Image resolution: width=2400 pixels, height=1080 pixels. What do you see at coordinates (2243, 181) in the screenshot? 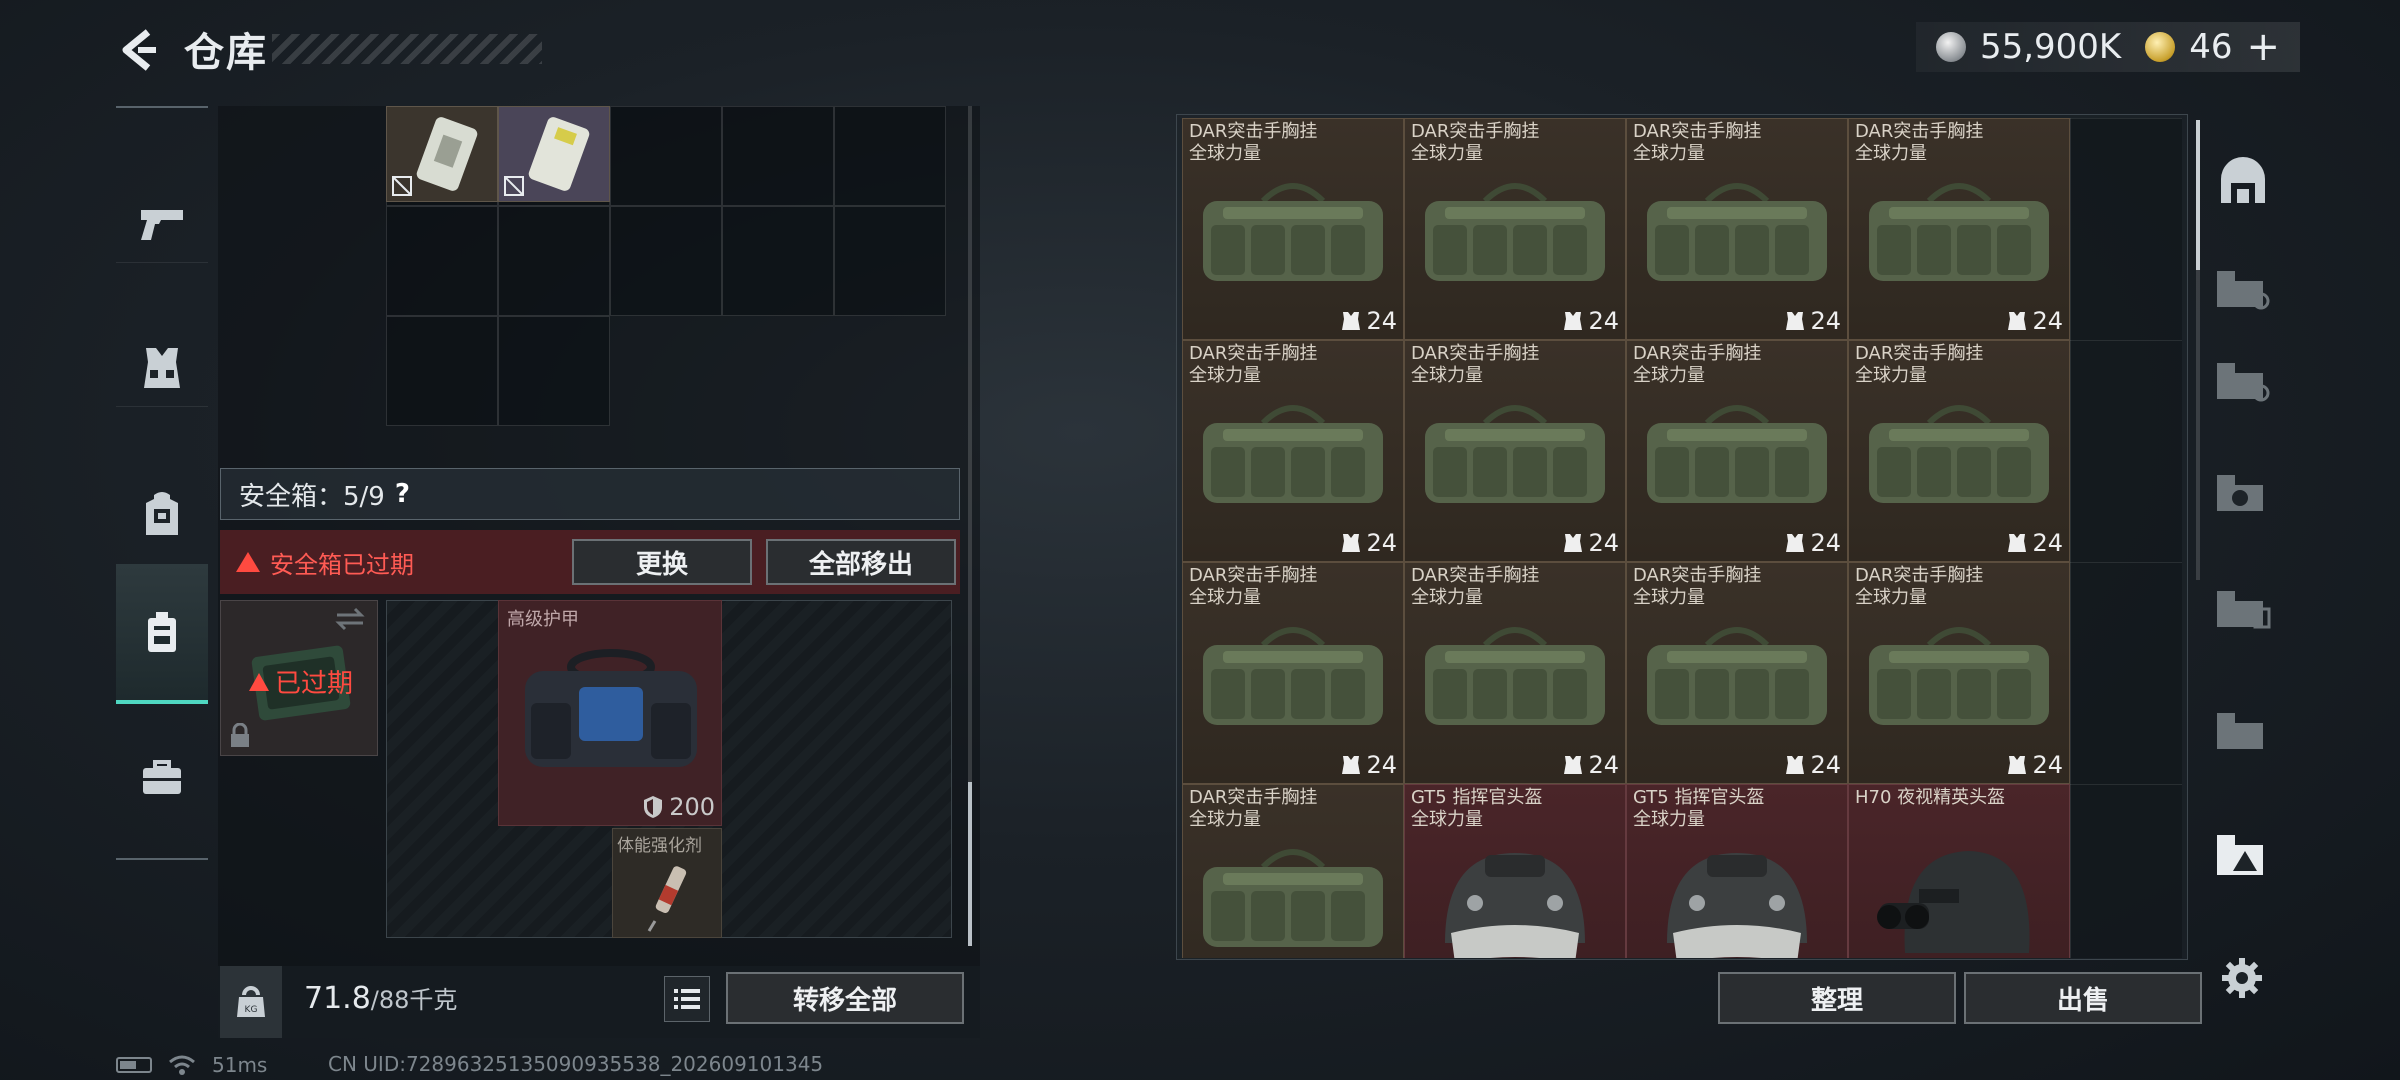
I see `storage-tab-home` at bounding box center [2243, 181].